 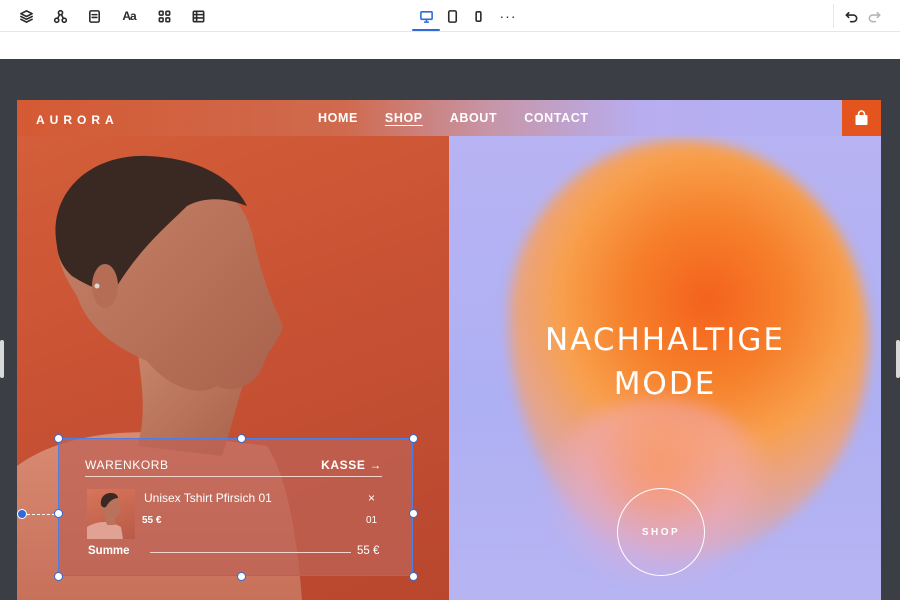 I want to click on shop-button: SHOP, so click(x=661, y=532).